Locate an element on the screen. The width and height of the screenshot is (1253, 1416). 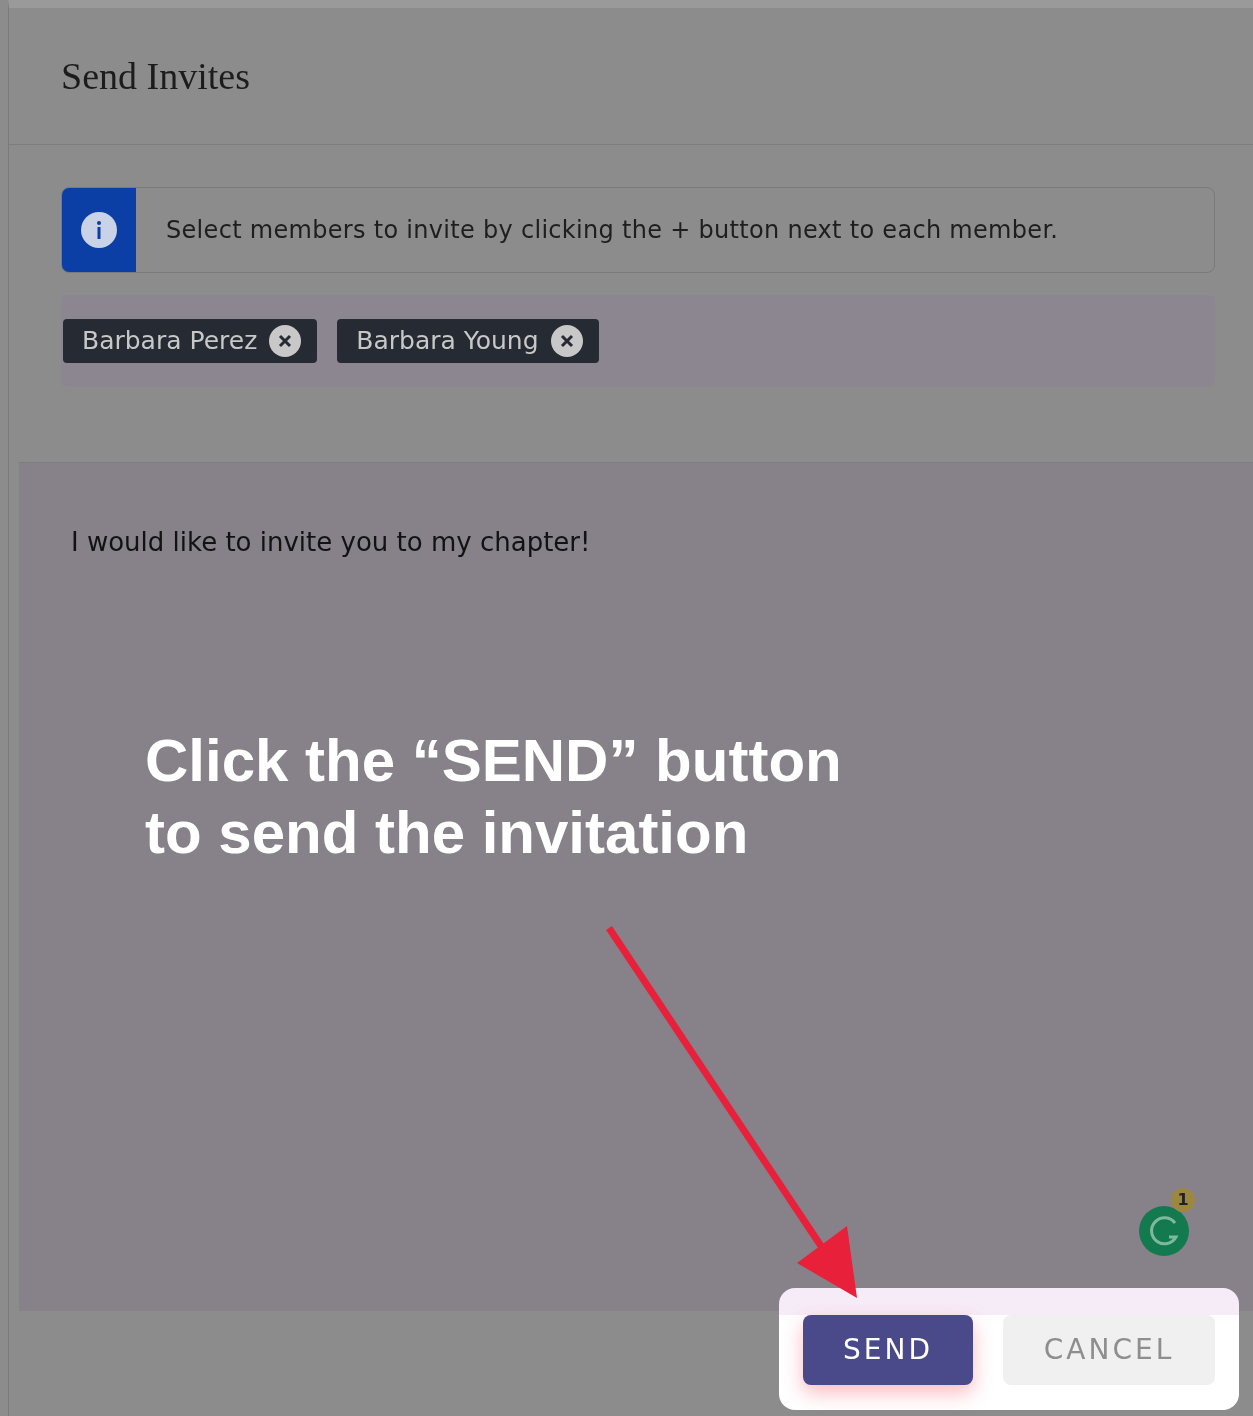
member-name: Barbara Perez is located at coordinates (170, 341).